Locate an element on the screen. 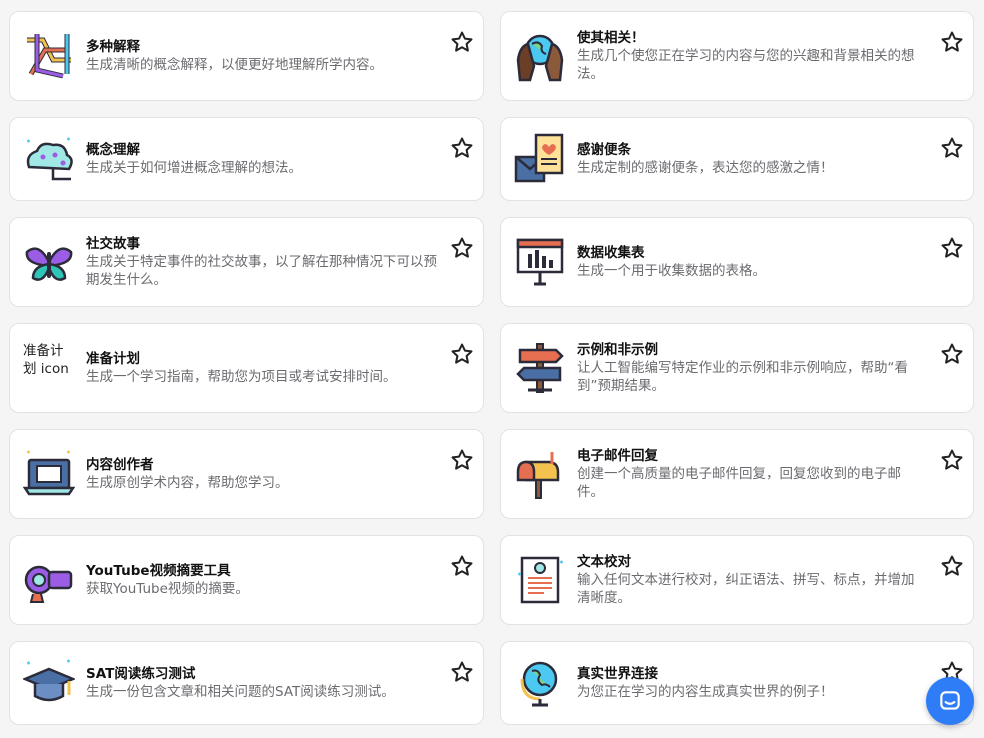 Image resolution: width=984 pixels, height=738 pixels. tool-card-multiple-explanations: 多种解释 生成清晰的概念解释，以便更好地理解所学内容。 is located at coordinates (246, 56).